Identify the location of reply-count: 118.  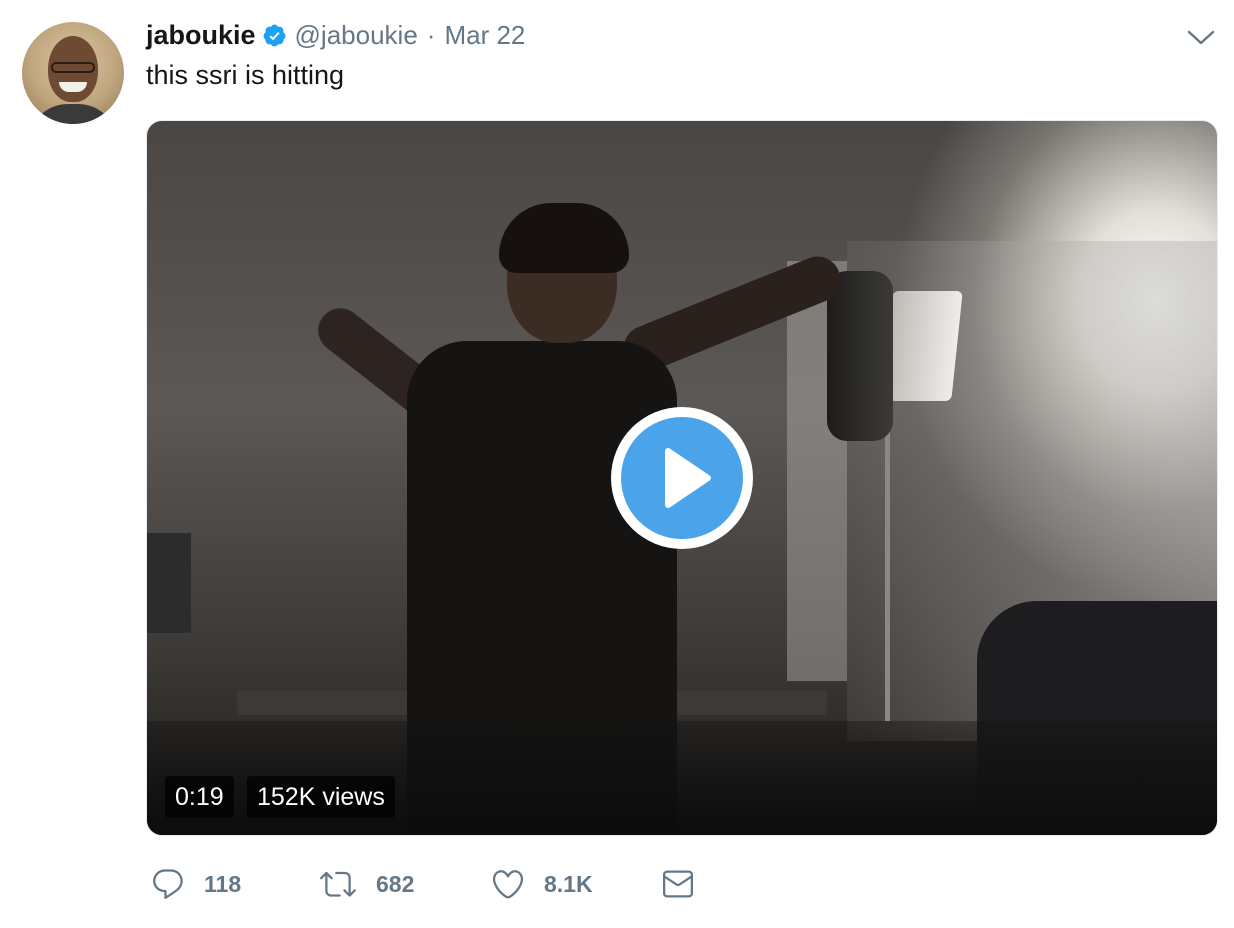
(223, 883).